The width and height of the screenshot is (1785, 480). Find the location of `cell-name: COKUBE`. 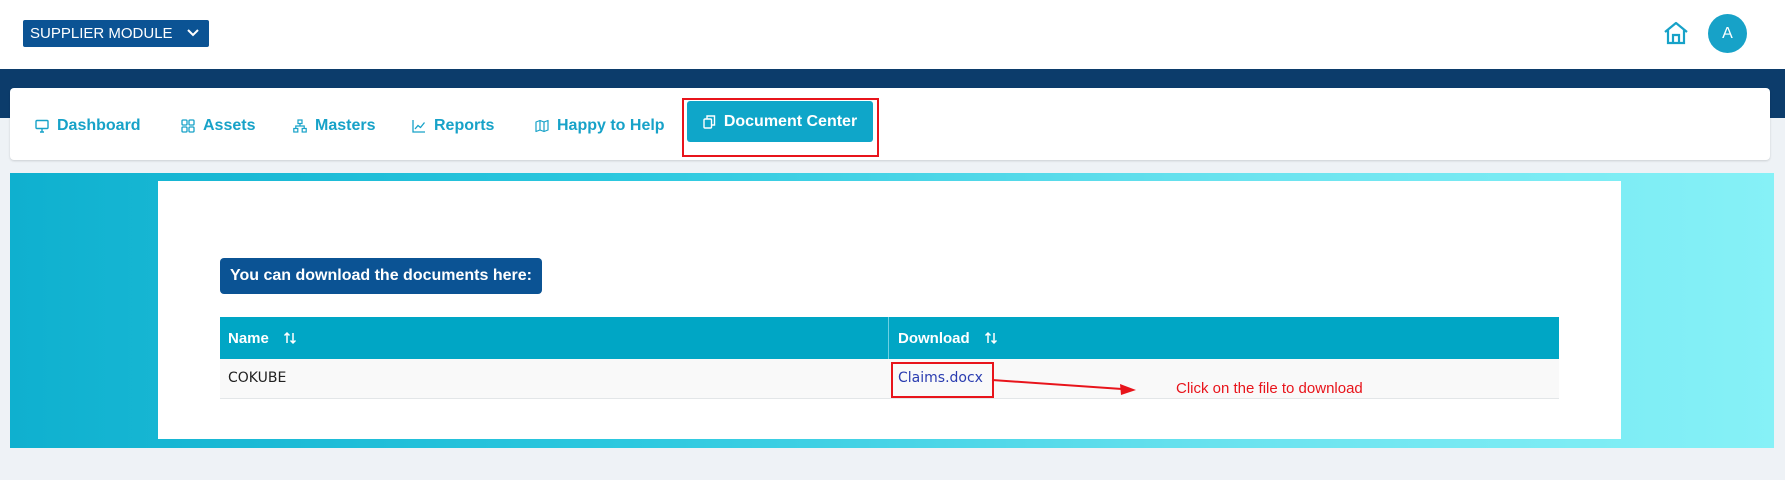

cell-name: COKUBE is located at coordinates (257, 378).